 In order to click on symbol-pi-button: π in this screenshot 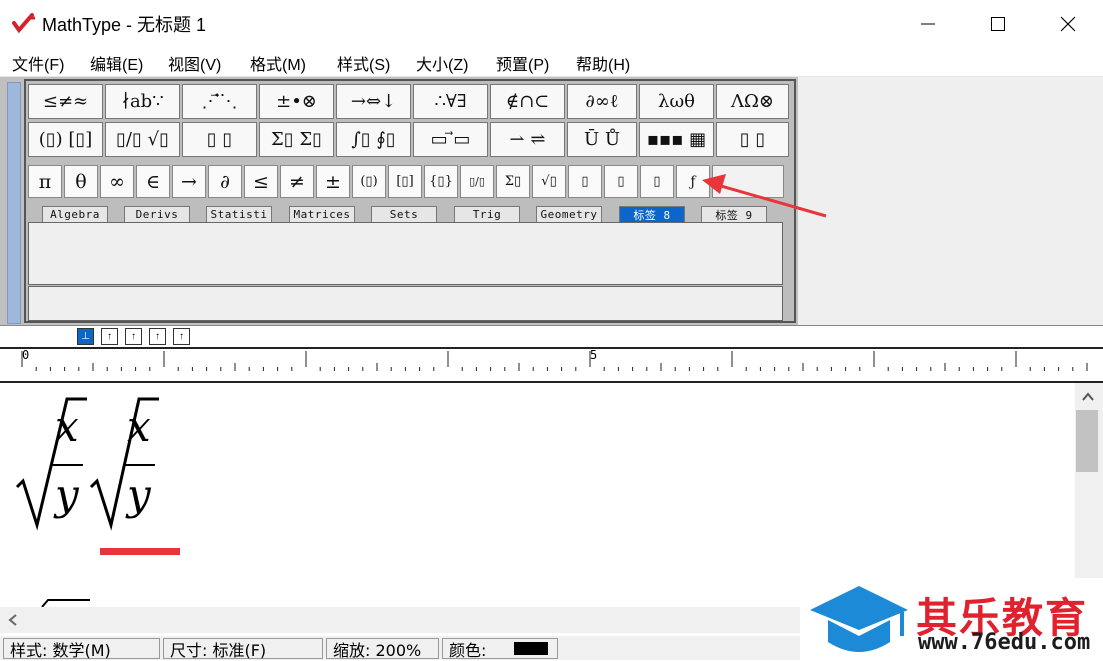, I will do `click(45, 181)`.